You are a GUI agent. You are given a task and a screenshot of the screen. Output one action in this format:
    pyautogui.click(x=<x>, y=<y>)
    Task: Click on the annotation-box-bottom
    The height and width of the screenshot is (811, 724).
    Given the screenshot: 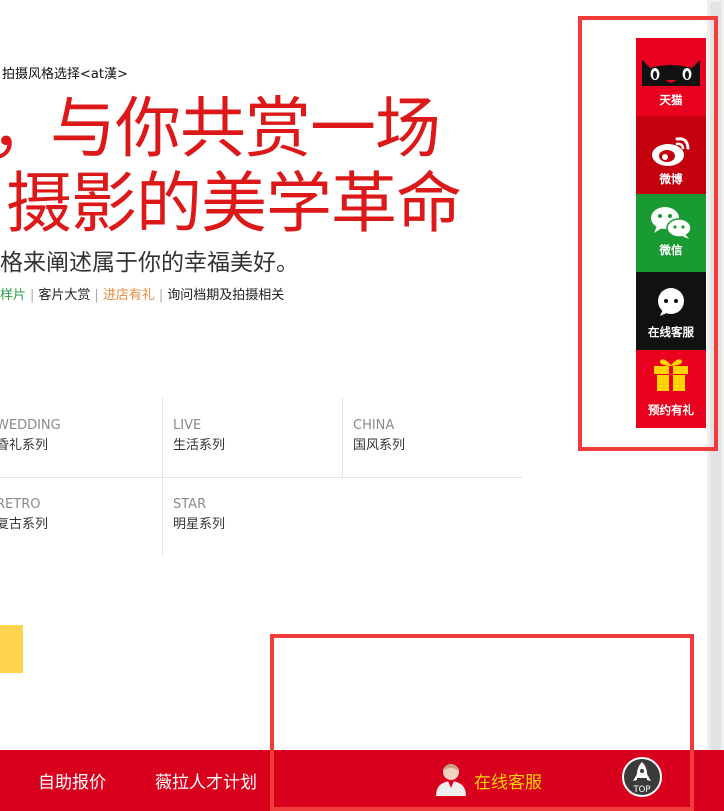 What is the action you would take?
    pyautogui.click(x=482, y=722)
    